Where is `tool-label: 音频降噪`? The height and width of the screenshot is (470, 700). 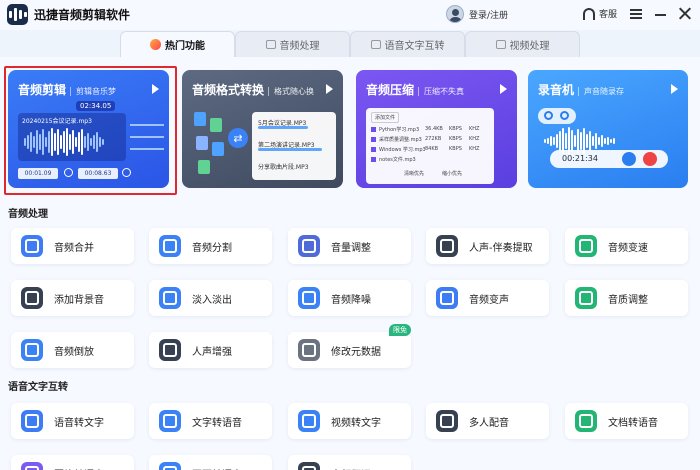 tool-label: 音频降噪 is located at coordinates (351, 300).